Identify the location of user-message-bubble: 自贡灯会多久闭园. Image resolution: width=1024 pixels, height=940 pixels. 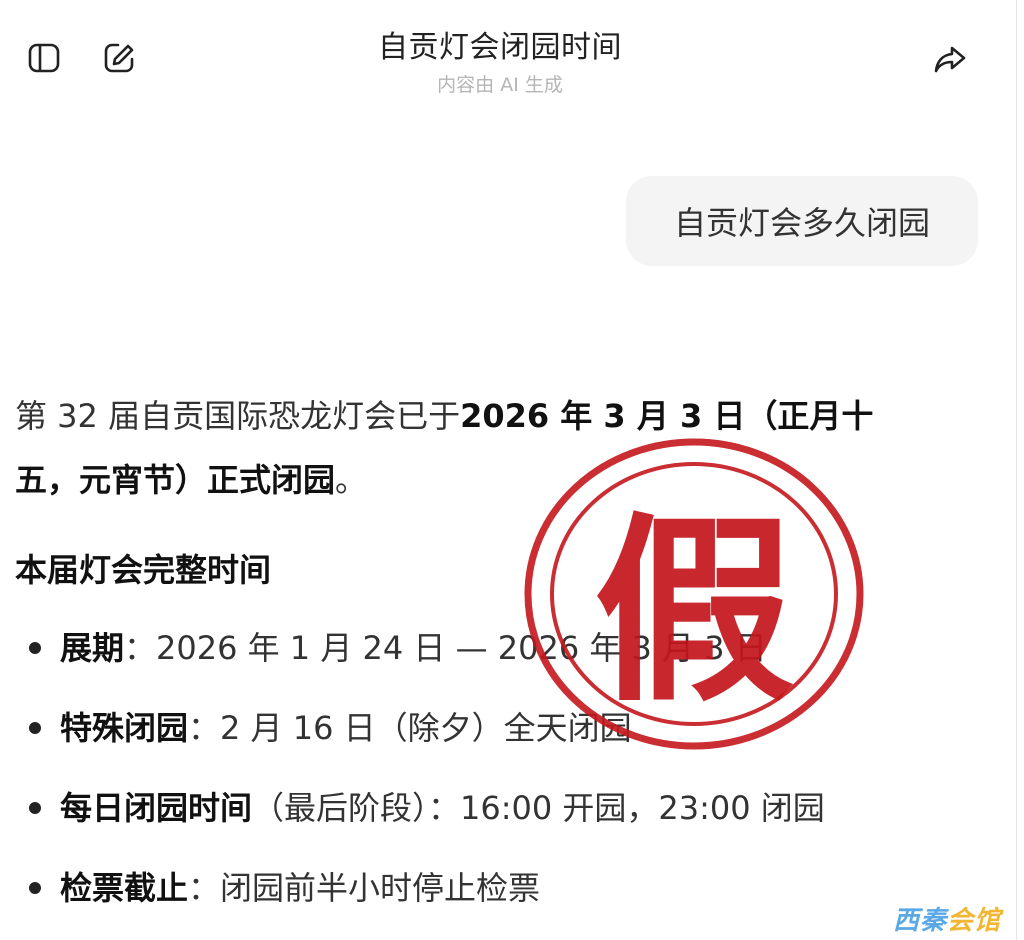
(802, 221).